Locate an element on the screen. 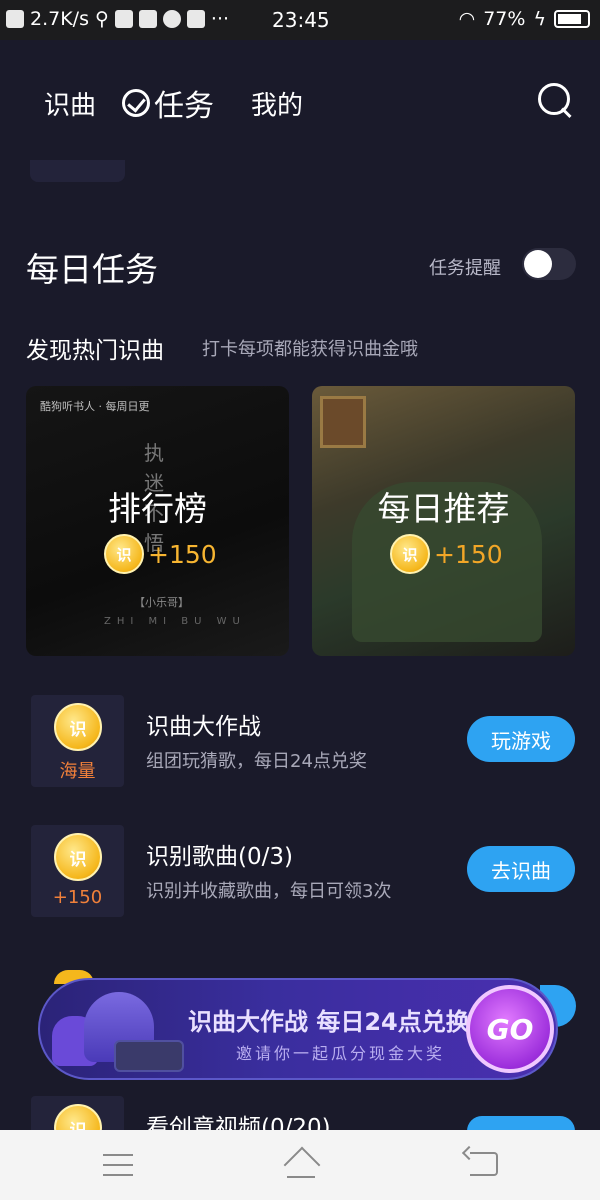 The height and width of the screenshot is (1200, 600). tab-recognize: 识曲 is located at coordinates (70, 103).